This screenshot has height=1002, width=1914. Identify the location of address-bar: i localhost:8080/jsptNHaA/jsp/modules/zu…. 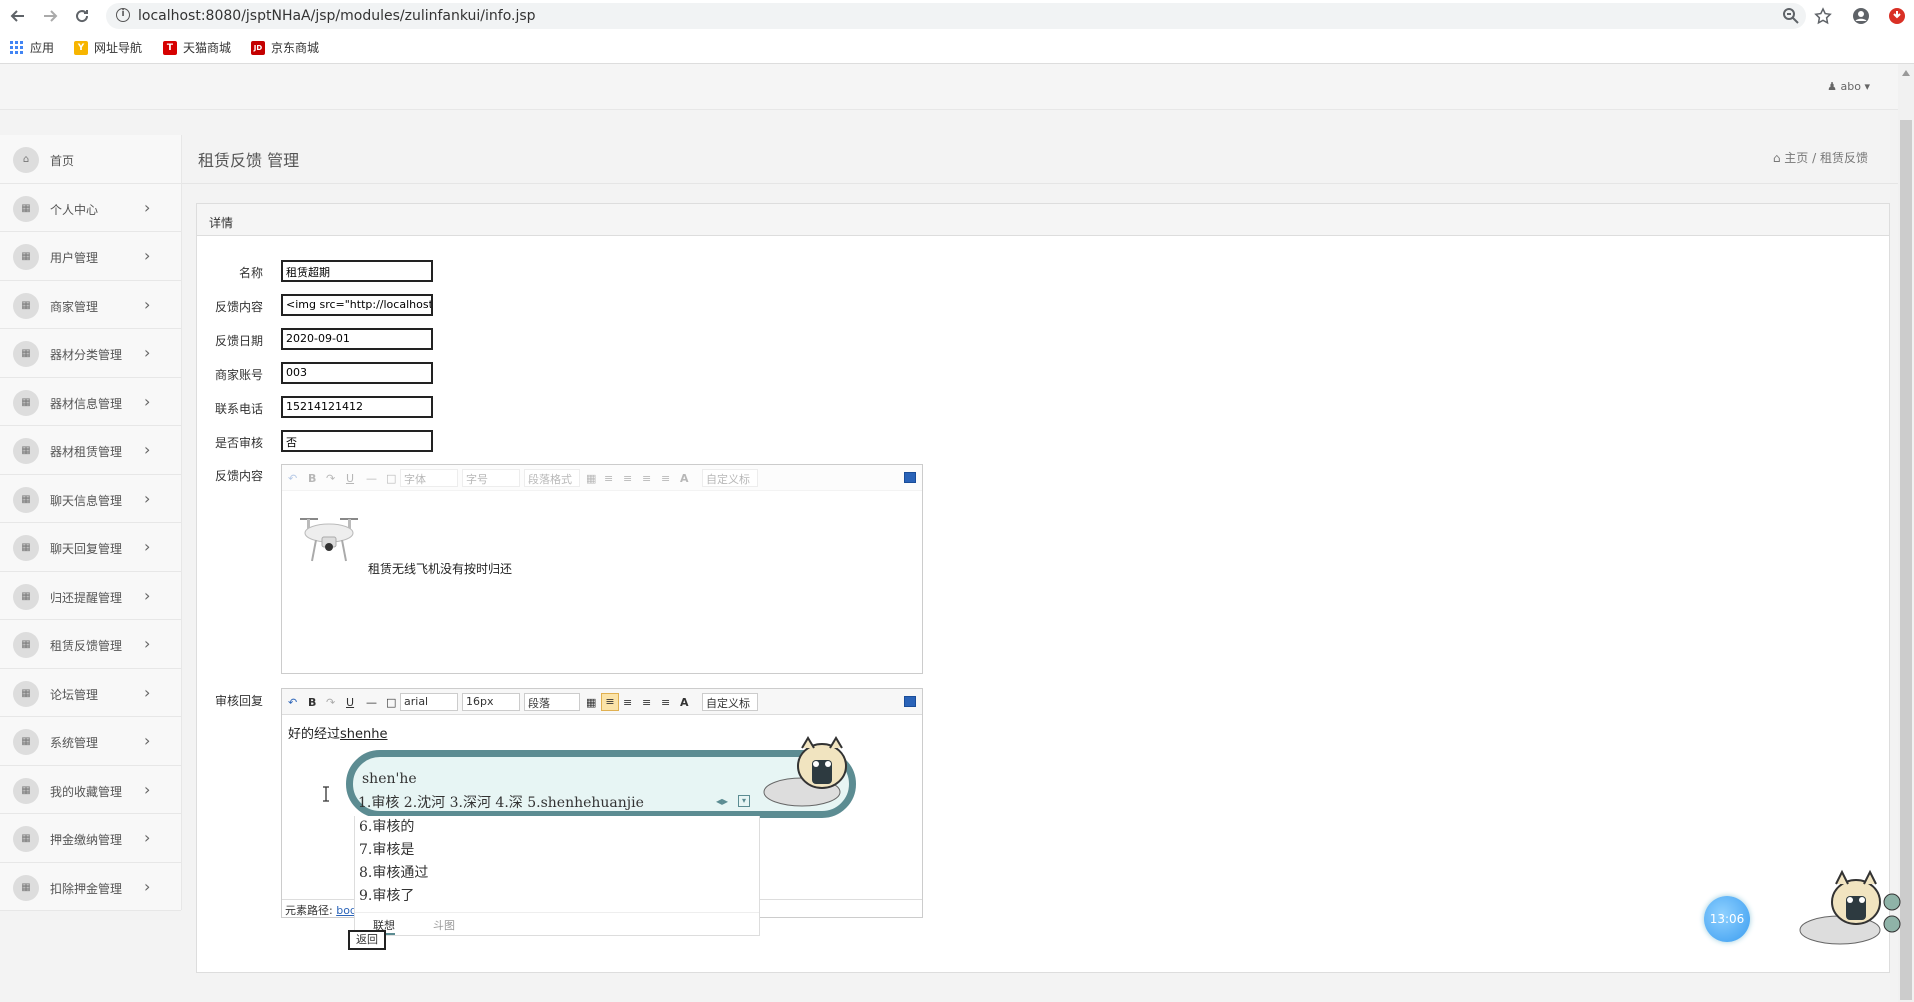
(956, 16).